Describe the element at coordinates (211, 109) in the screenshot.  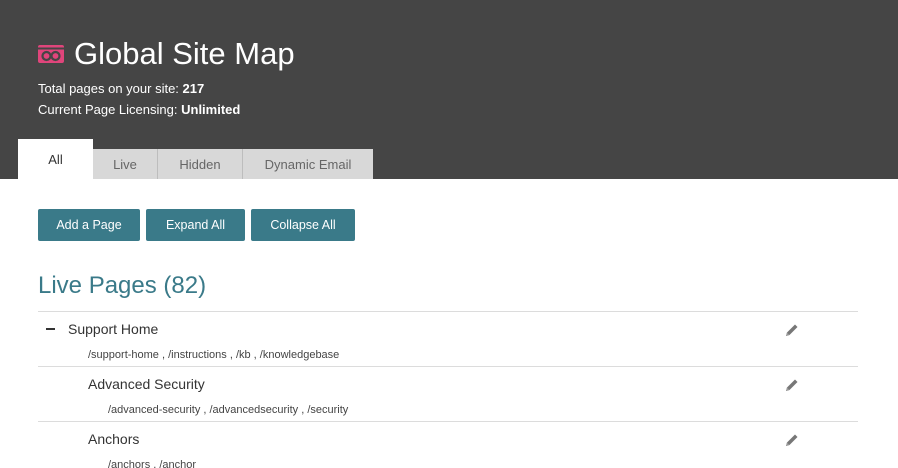
I see `licensing-value: Unlimited` at that location.